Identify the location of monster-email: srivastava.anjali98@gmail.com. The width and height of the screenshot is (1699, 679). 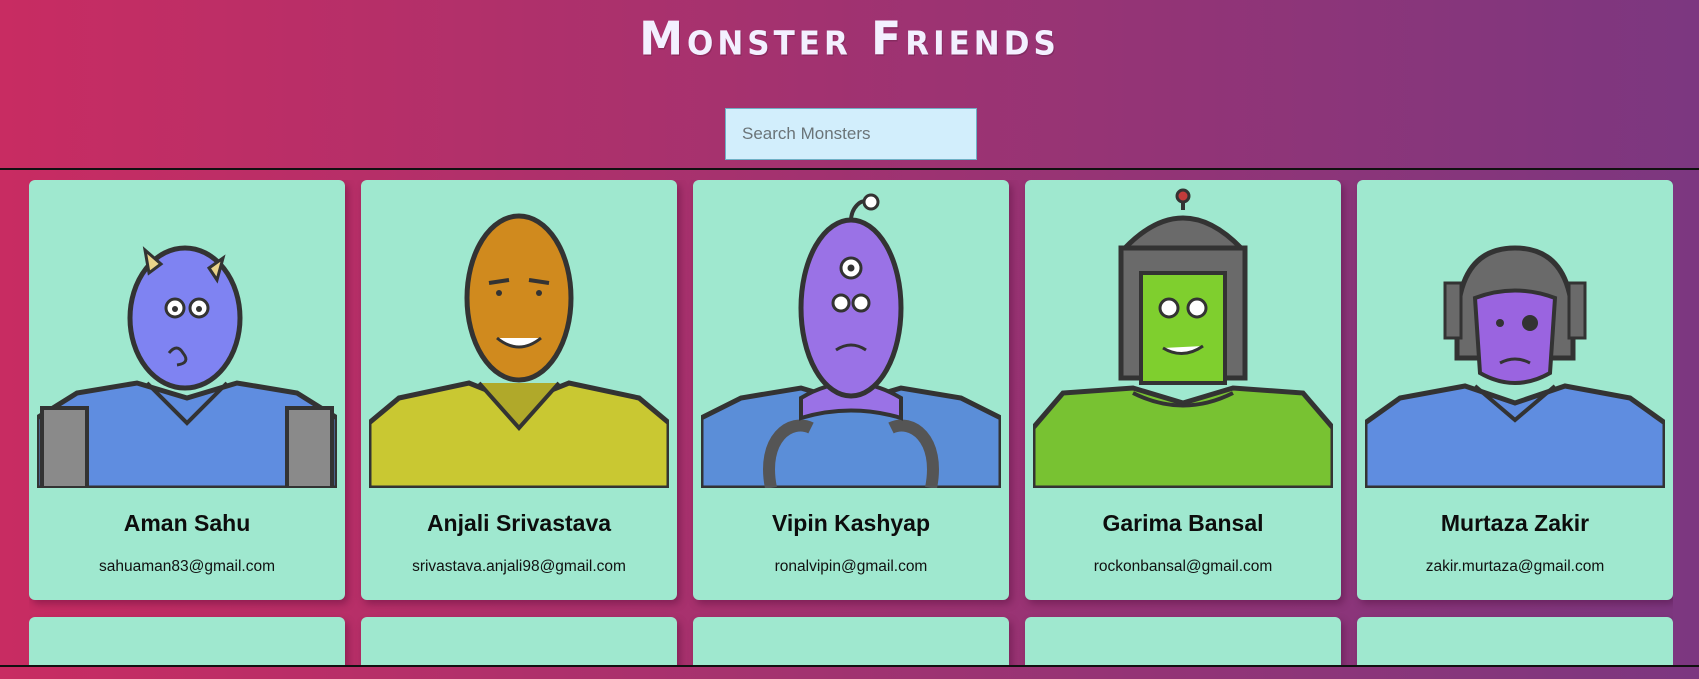
(519, 566).